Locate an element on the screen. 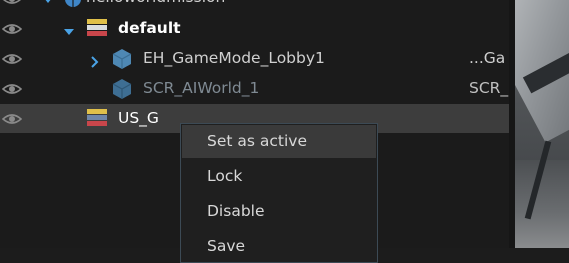 The image size is (569, 263). menu-item-set-as-active: Set as active is located at coordinates (279, 141).